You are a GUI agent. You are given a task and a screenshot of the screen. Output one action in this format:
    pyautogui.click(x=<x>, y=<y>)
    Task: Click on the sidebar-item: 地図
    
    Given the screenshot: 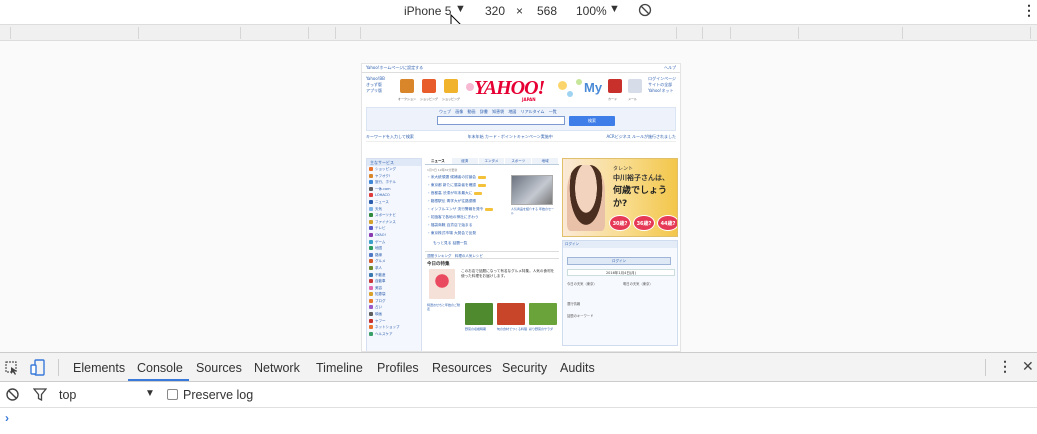 What is the action you would take?
    pyautogui.click(x=394, y=248)
    